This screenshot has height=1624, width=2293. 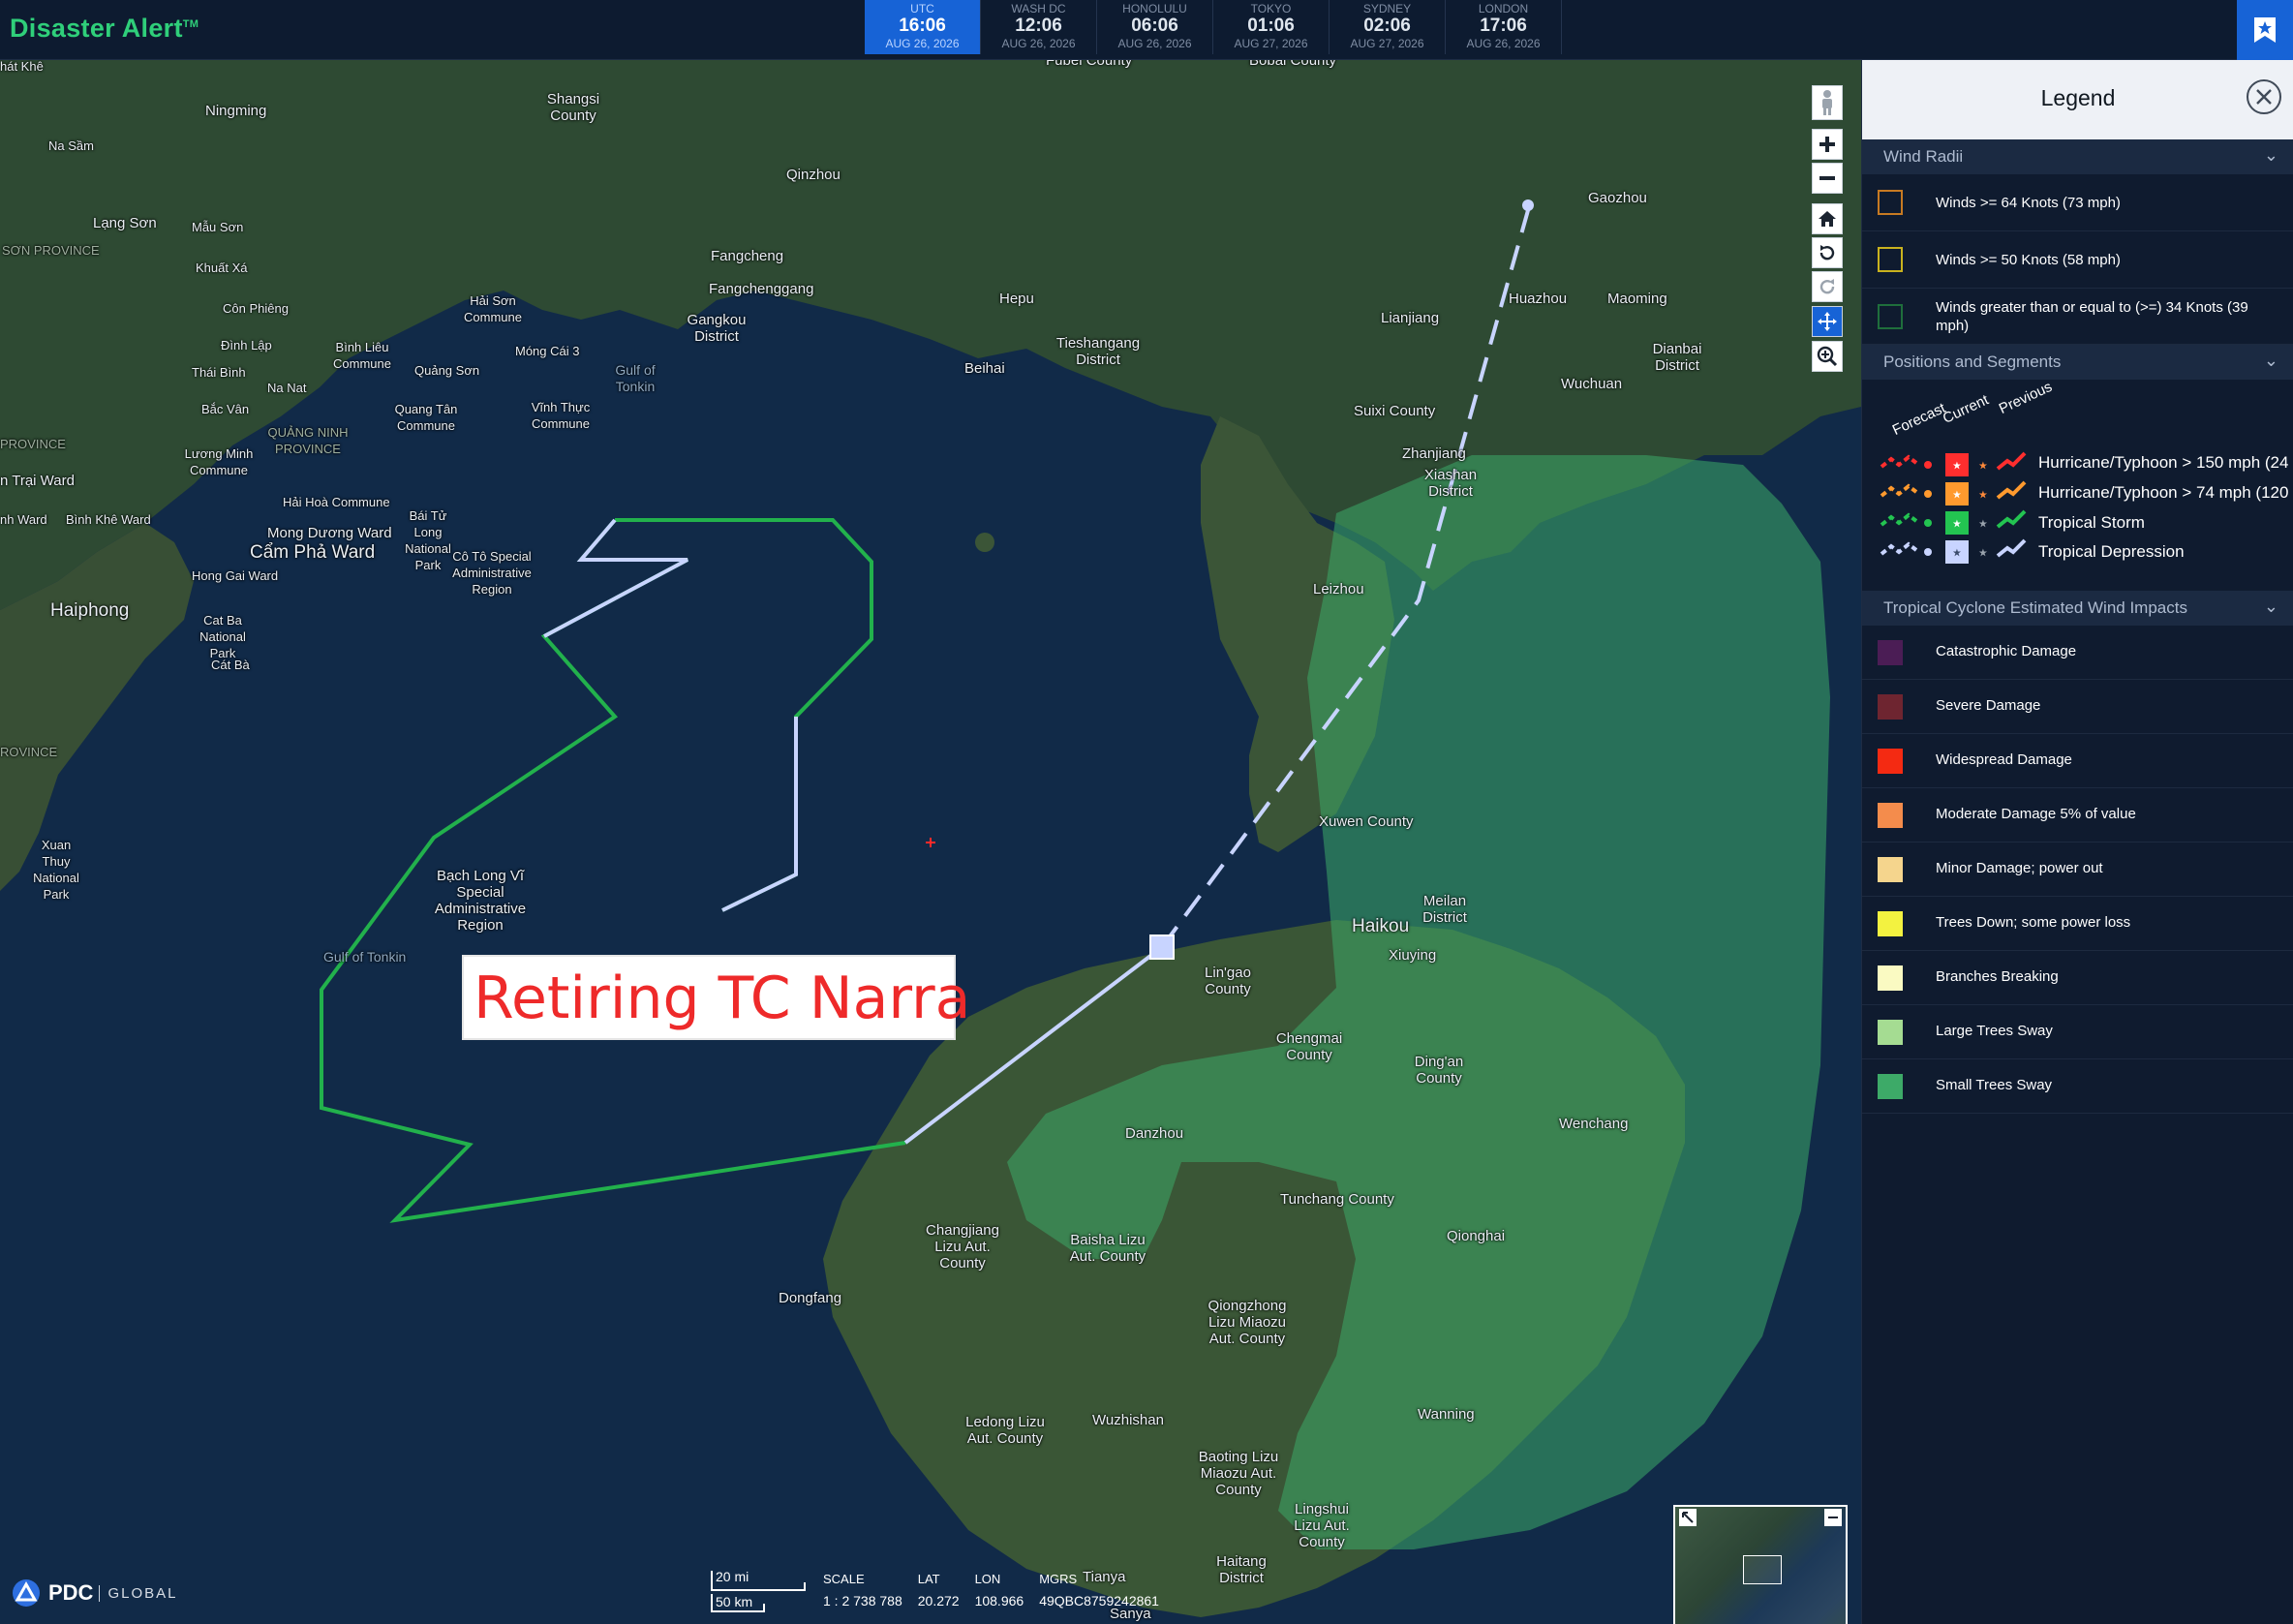 I want to click on clock-wash-dc: WASH DC 12:06 AUG 26, 2026, so click(x=1039, y=27).